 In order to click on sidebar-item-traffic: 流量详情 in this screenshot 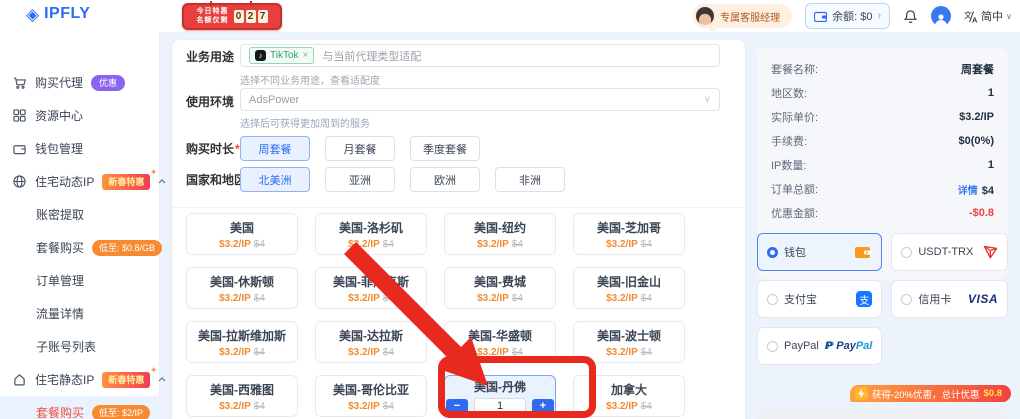, I will do `click(79, 313)`.